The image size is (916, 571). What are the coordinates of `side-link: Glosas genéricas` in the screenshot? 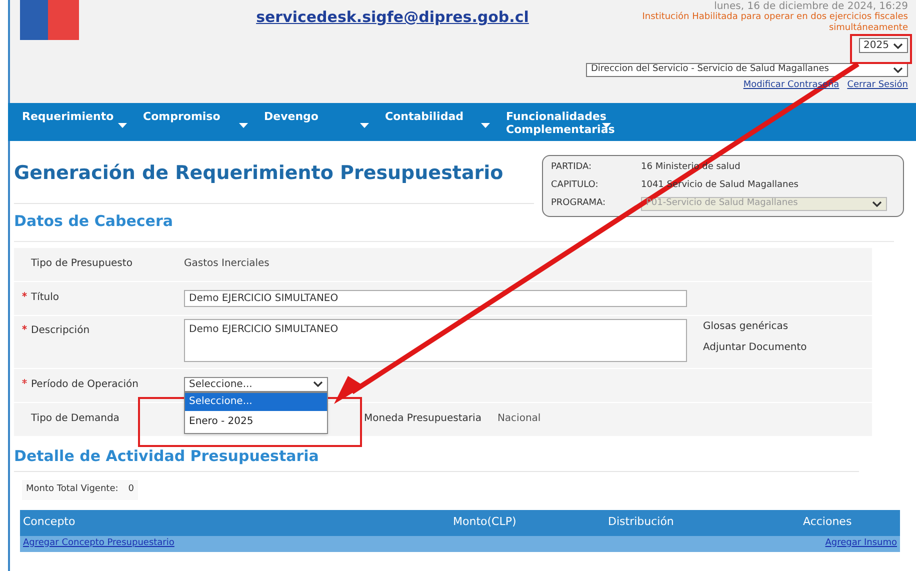 It's located at (755, 326).